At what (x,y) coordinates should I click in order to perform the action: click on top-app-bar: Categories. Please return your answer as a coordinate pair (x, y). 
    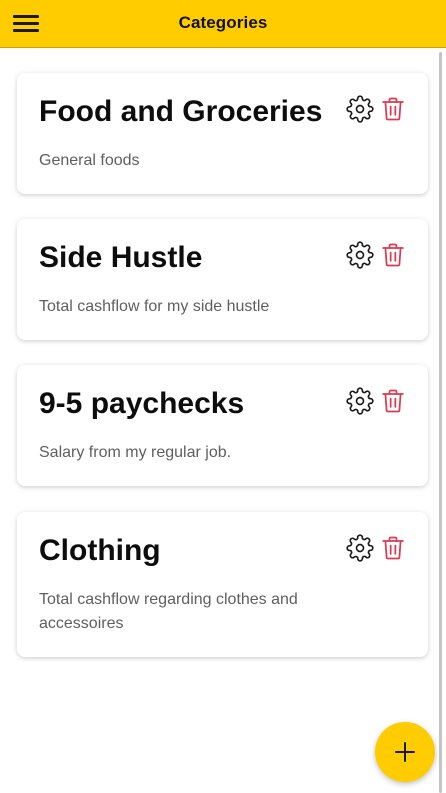
    Looking at the image, I should click on (223, 24).